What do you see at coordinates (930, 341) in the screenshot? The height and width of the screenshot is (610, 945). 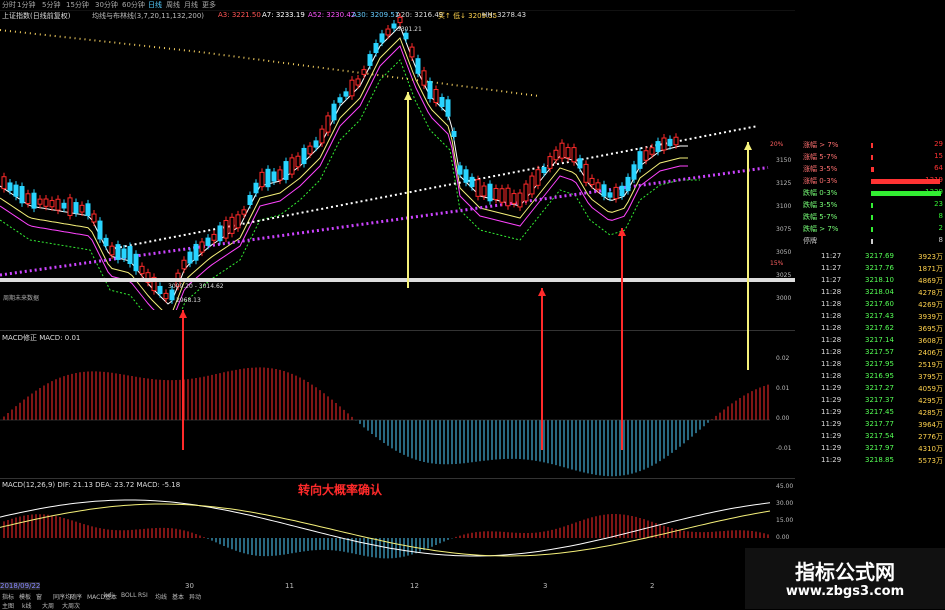 I see `tick-volume: 3608万` at bounding box center [930, 341].